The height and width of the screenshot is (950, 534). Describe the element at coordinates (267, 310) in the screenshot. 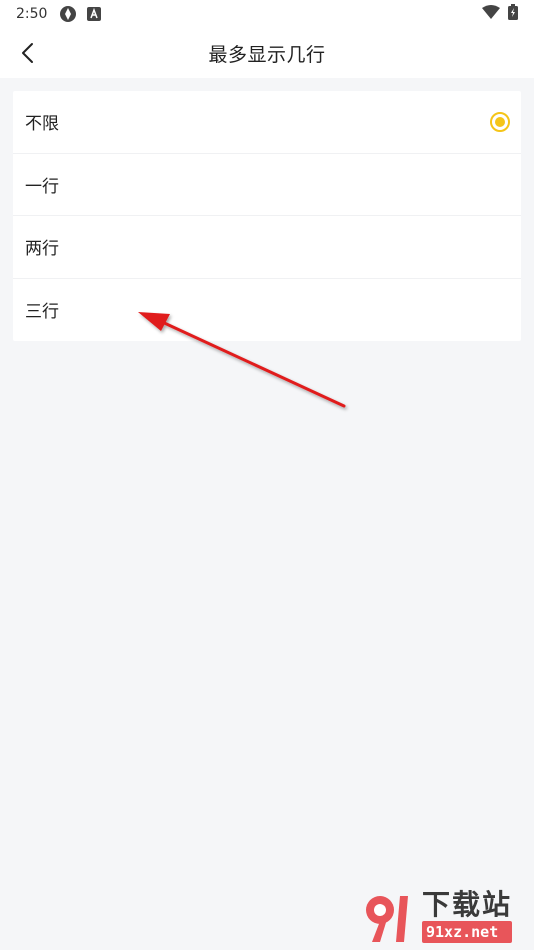

I see `option-three-lines: 三行` at that location.